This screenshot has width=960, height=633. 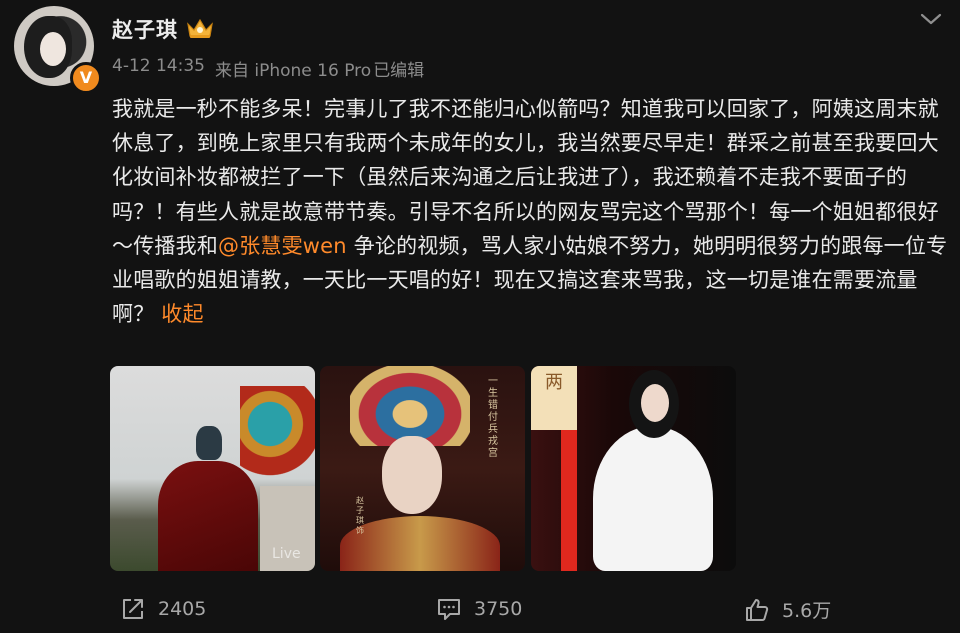 I want to click on chevron-down-icon, so click(x=931, y=19).